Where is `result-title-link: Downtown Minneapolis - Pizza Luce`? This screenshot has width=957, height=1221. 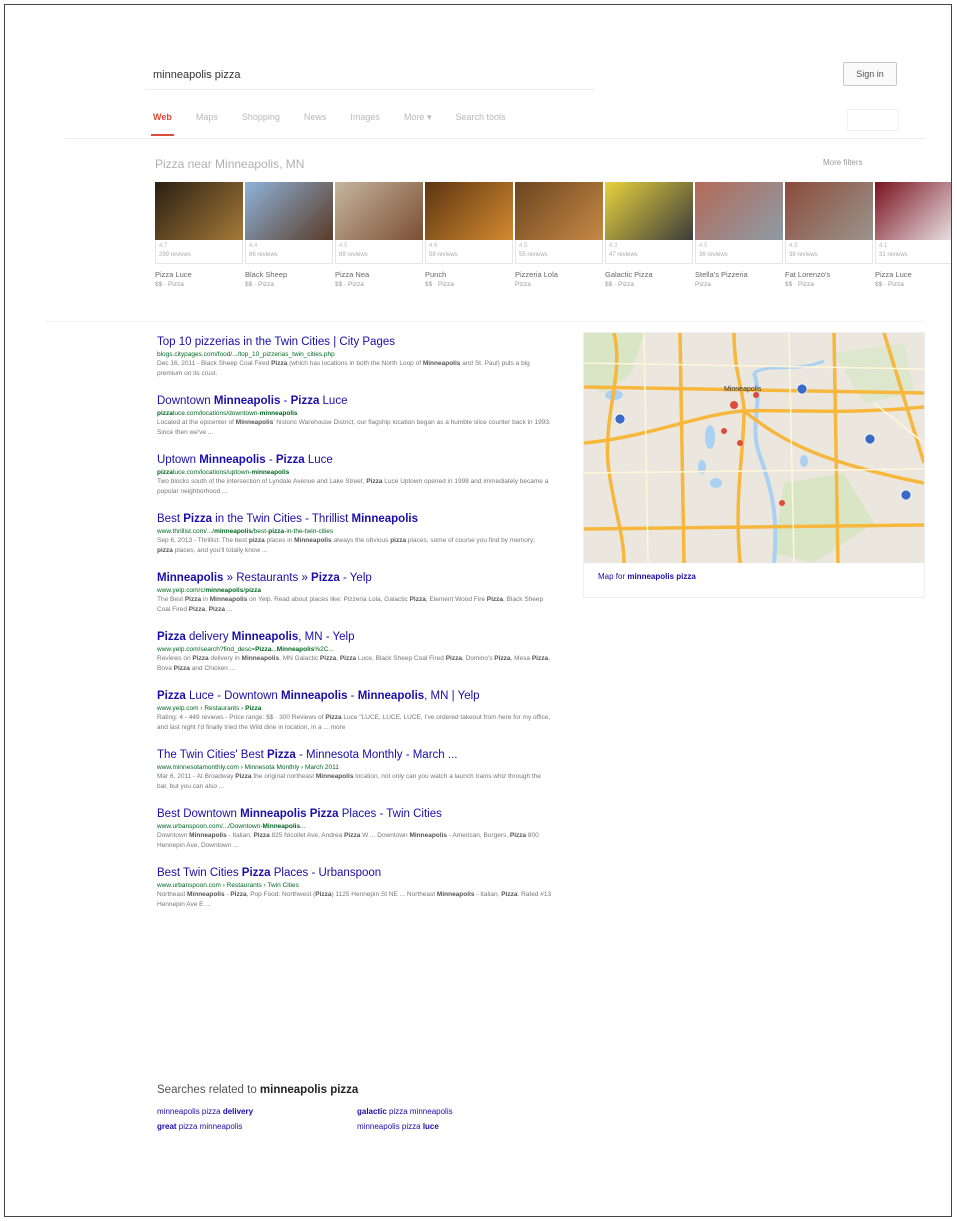
result-title-link: Downtown Minneapolis - Pizza Luce is located at coordinates (354, 401).